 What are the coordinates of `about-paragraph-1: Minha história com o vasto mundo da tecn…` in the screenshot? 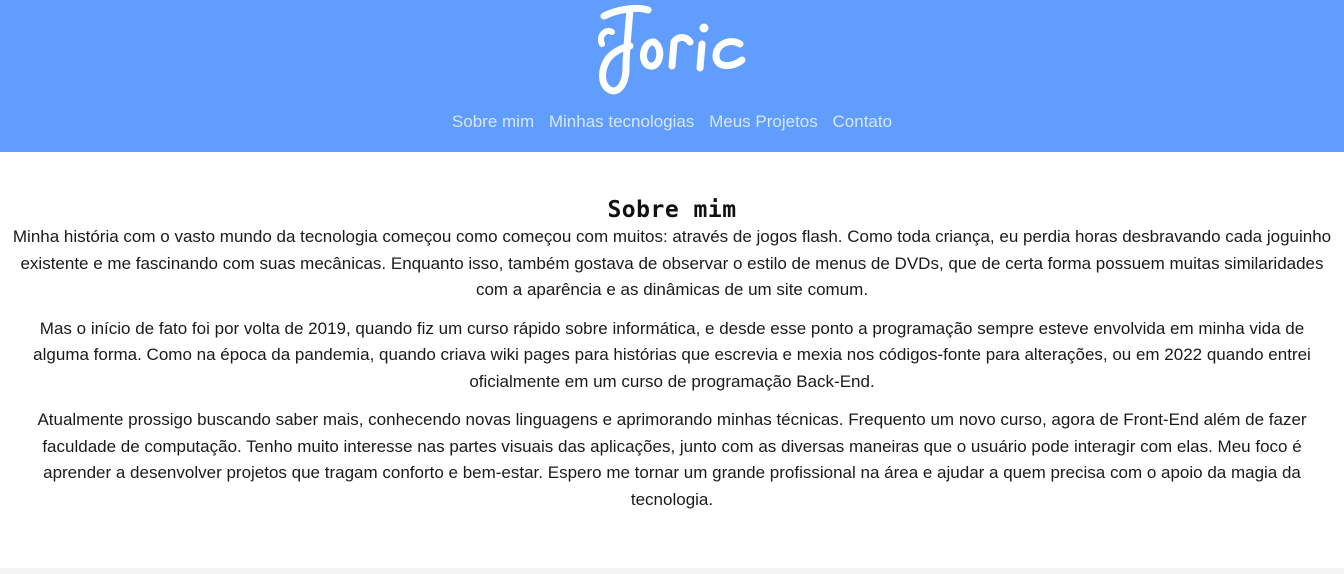 It's located at (672, 263).